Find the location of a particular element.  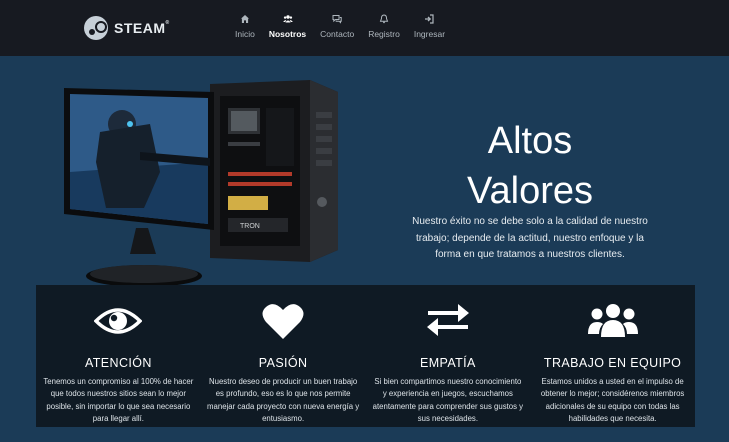

brand-link: STEAM® is located at coordinates (127, 28).